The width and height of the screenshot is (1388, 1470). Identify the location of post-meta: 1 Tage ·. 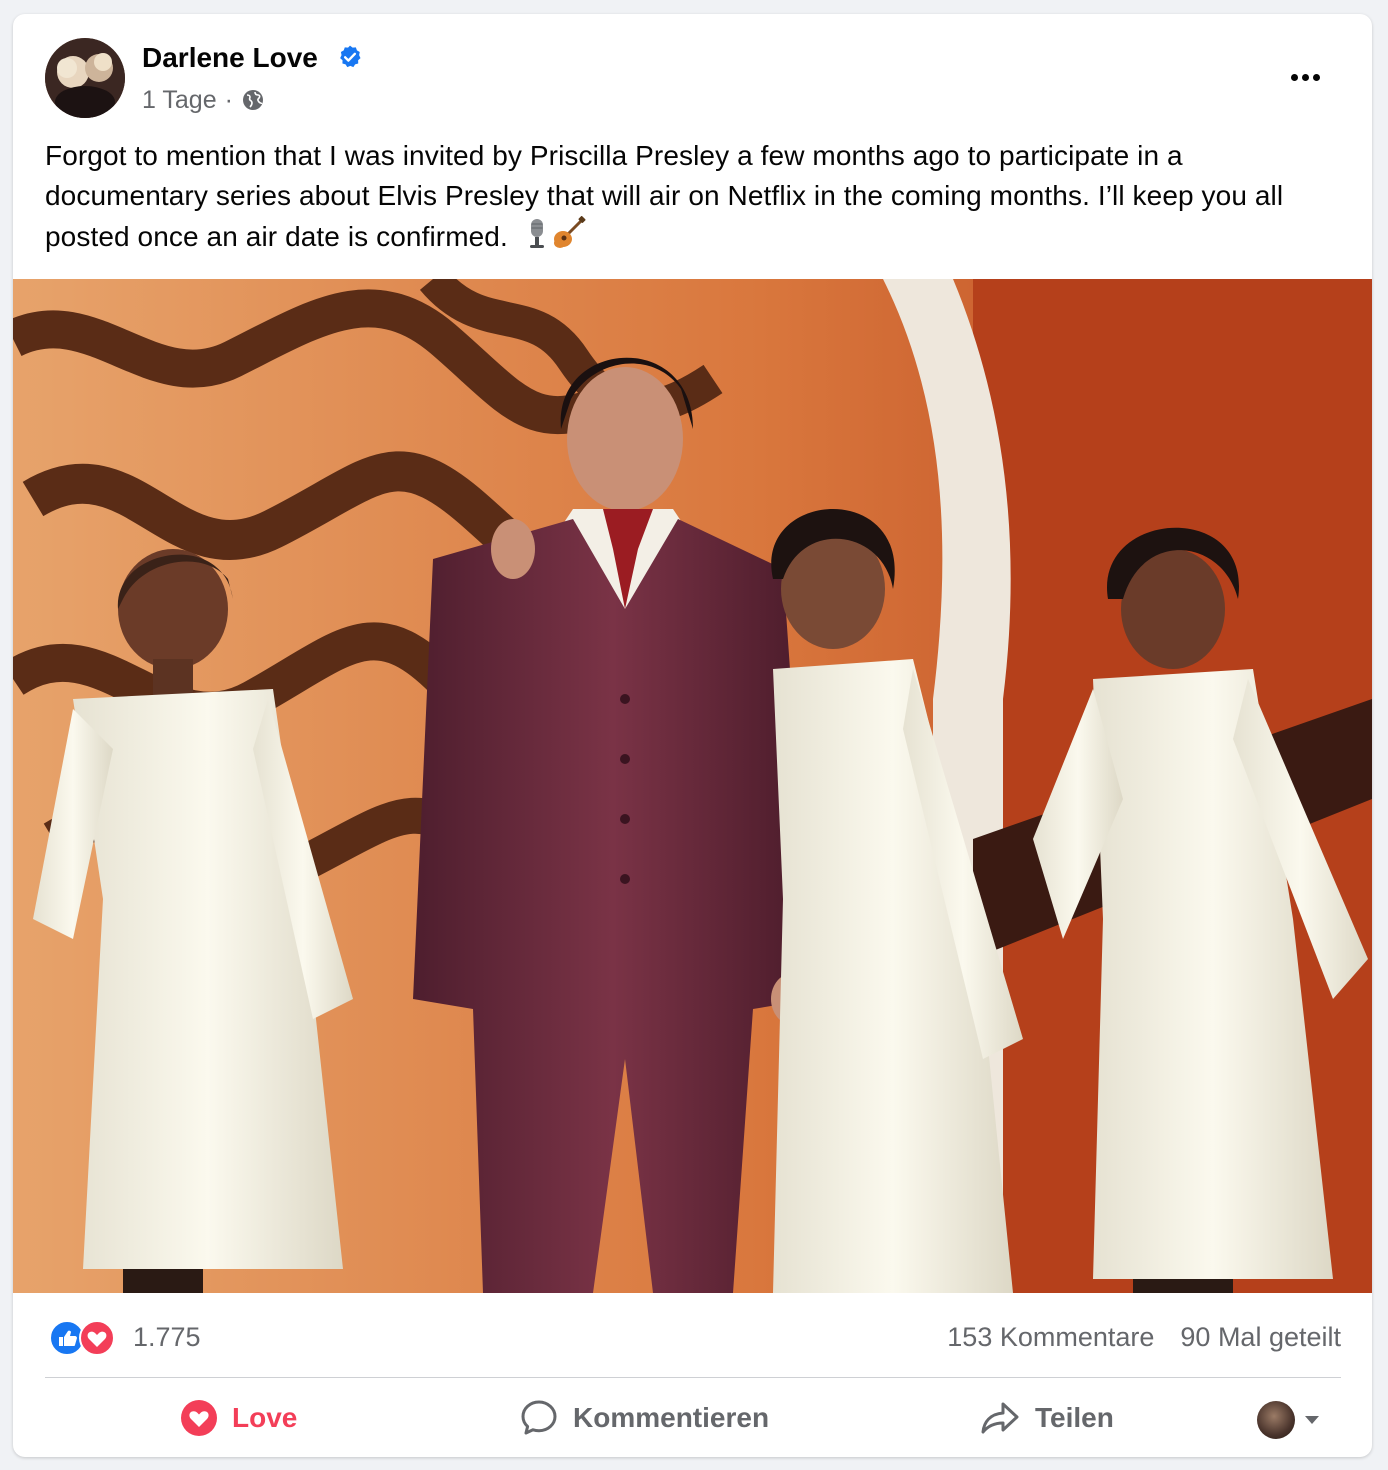
(203, 100).